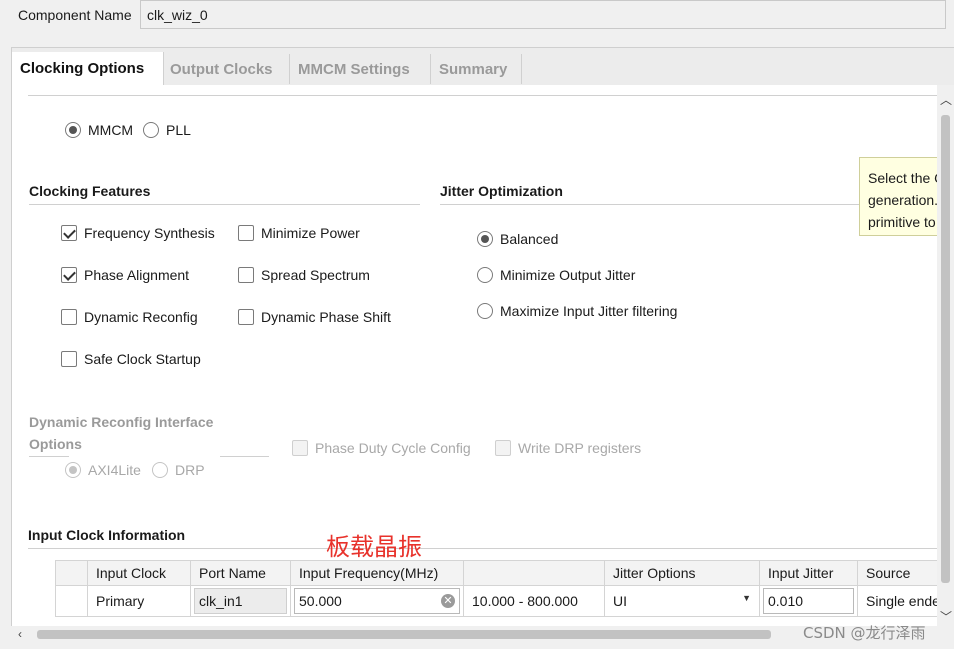  I want to click on horizontal-scrollbar: ‹, so click(474, 634).